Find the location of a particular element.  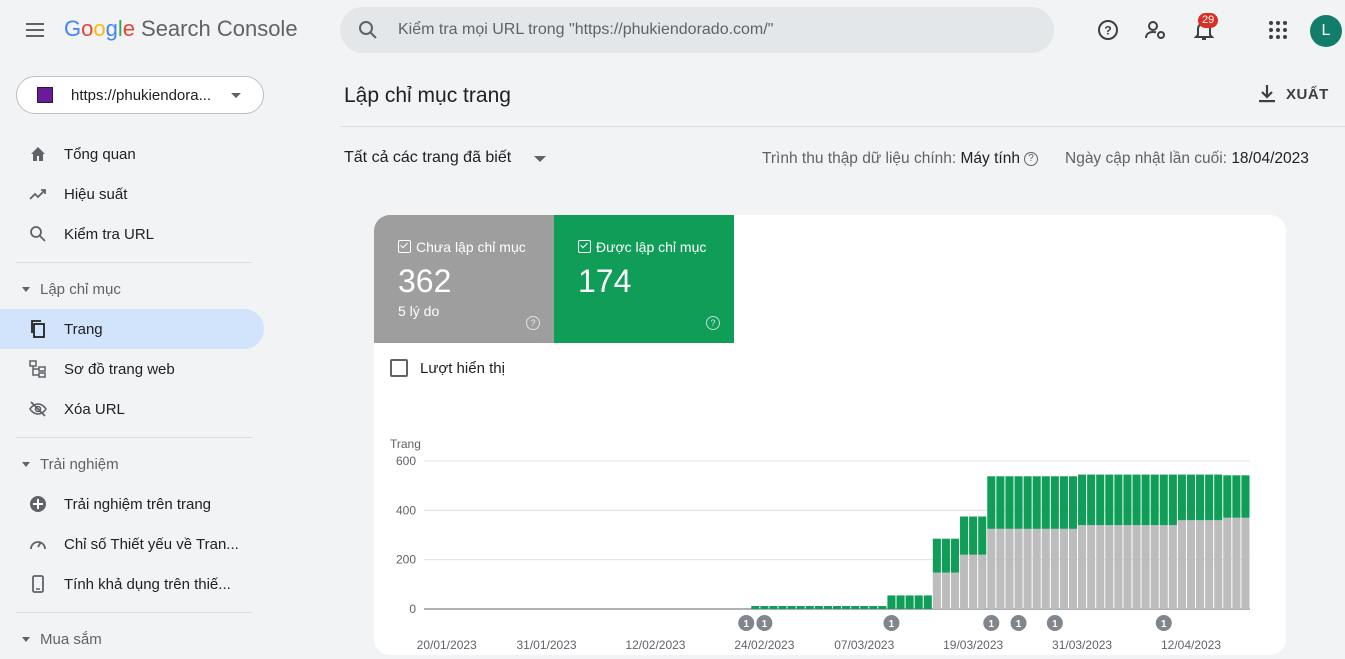

pages-icon is located at coordinates (38, 329).